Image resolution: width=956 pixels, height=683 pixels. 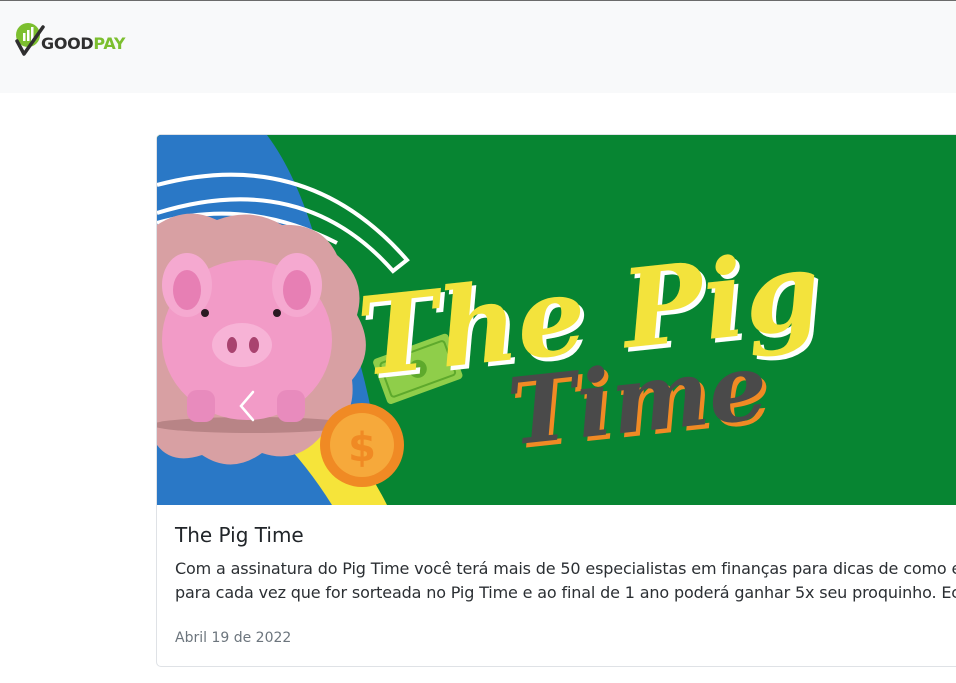 What do you see at coordinates (478, 47) in the screenshot?
I see `navbar: GOODPAY` at bounding box center [478, 47].